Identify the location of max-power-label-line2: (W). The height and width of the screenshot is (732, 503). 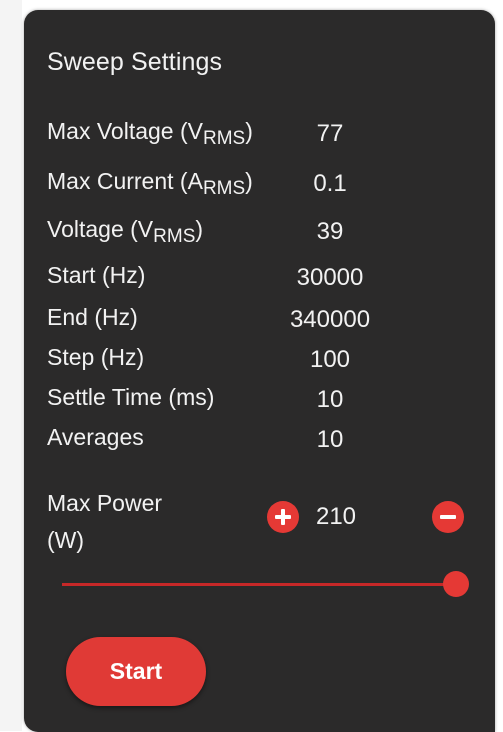
(66, 540).